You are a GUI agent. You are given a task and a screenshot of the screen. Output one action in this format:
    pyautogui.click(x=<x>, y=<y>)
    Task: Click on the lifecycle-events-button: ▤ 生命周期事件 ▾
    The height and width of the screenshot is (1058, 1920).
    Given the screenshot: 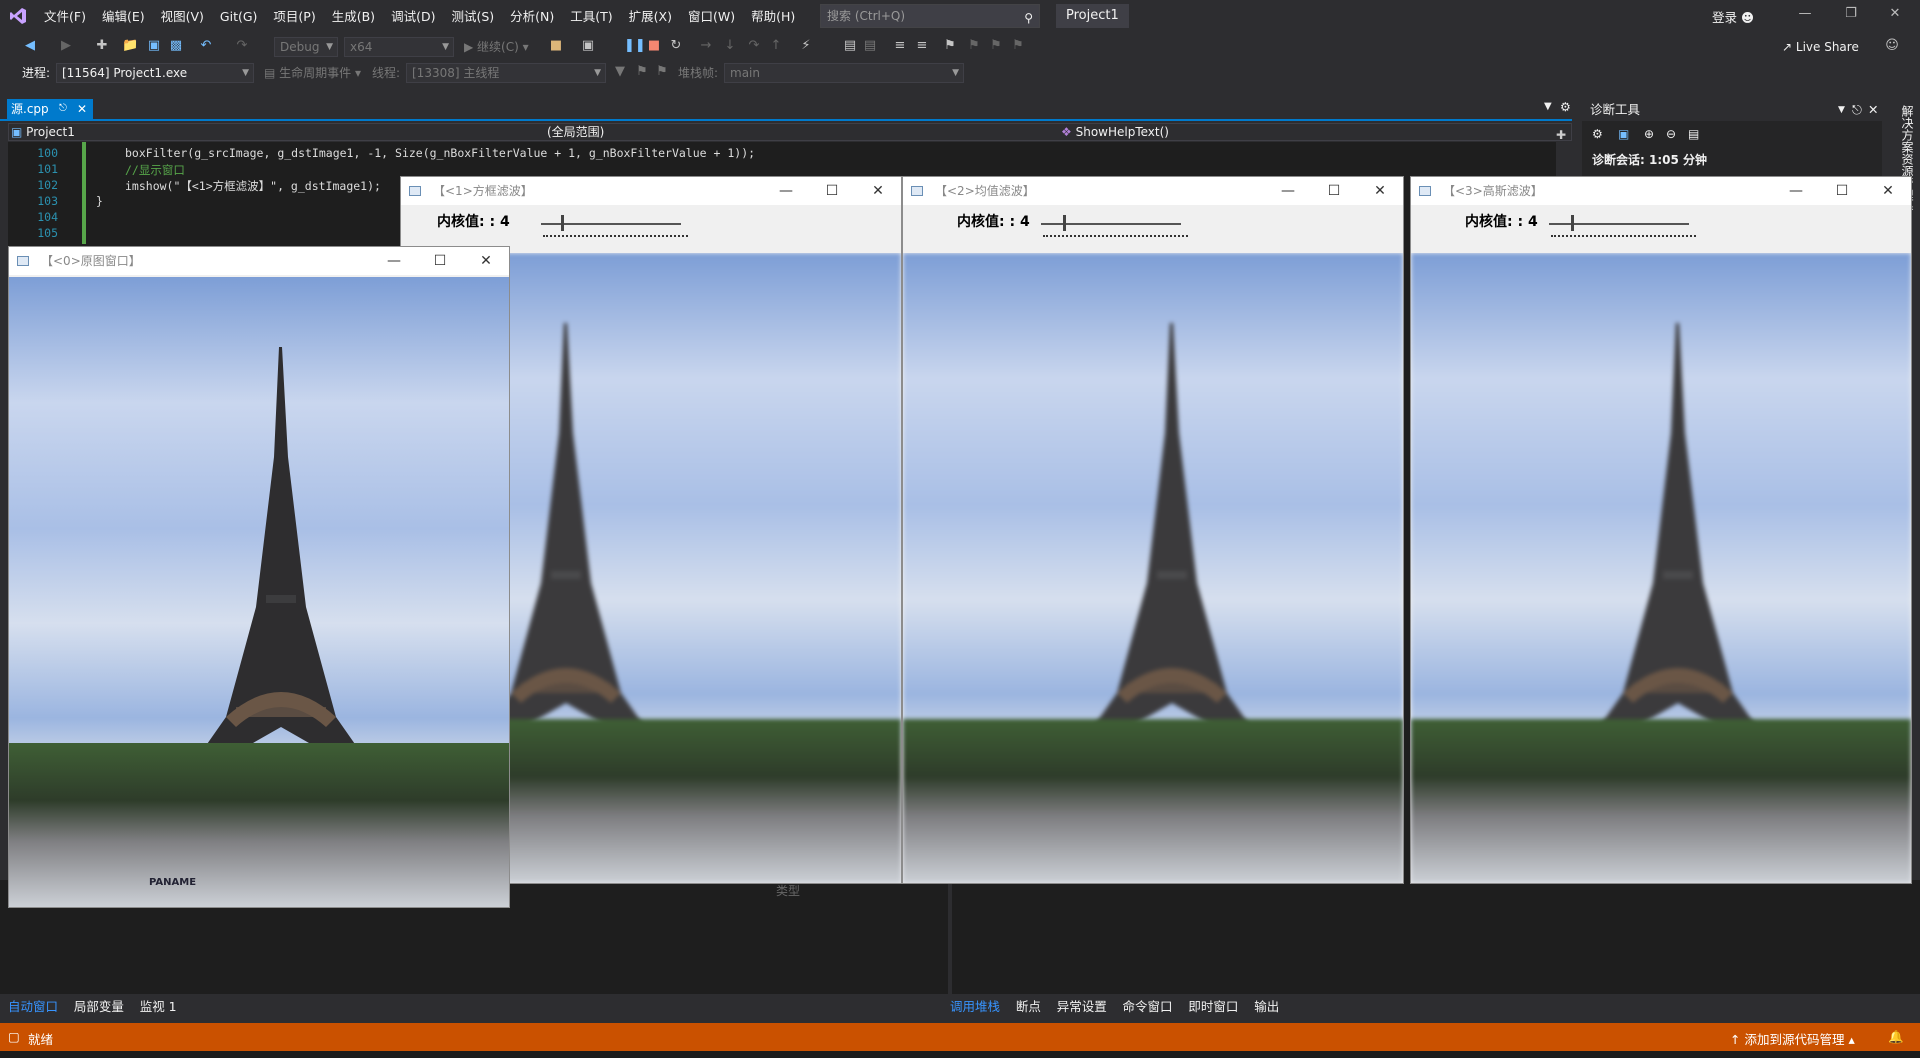 What is the action you would take?
    pyautogui.click(x=312, y=73)
    